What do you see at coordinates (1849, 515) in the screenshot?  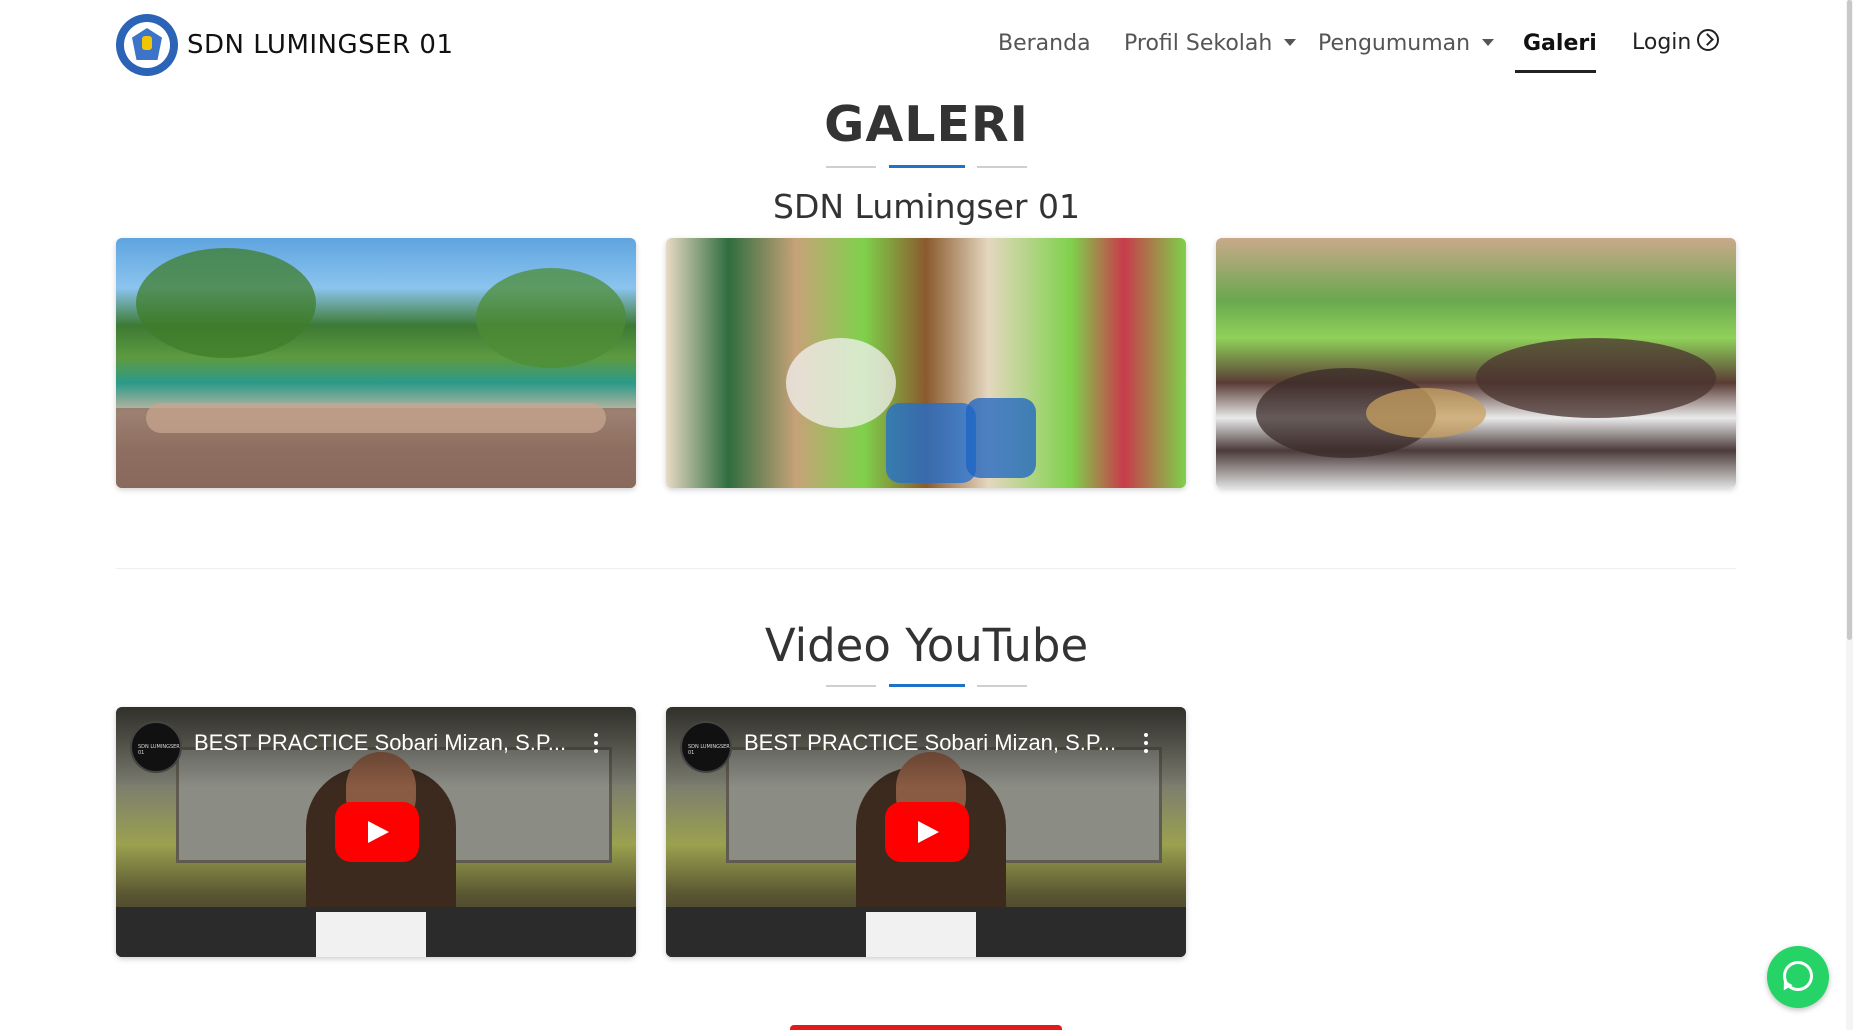 I see `page-scrollbar` at bounding box center [1849, 515].